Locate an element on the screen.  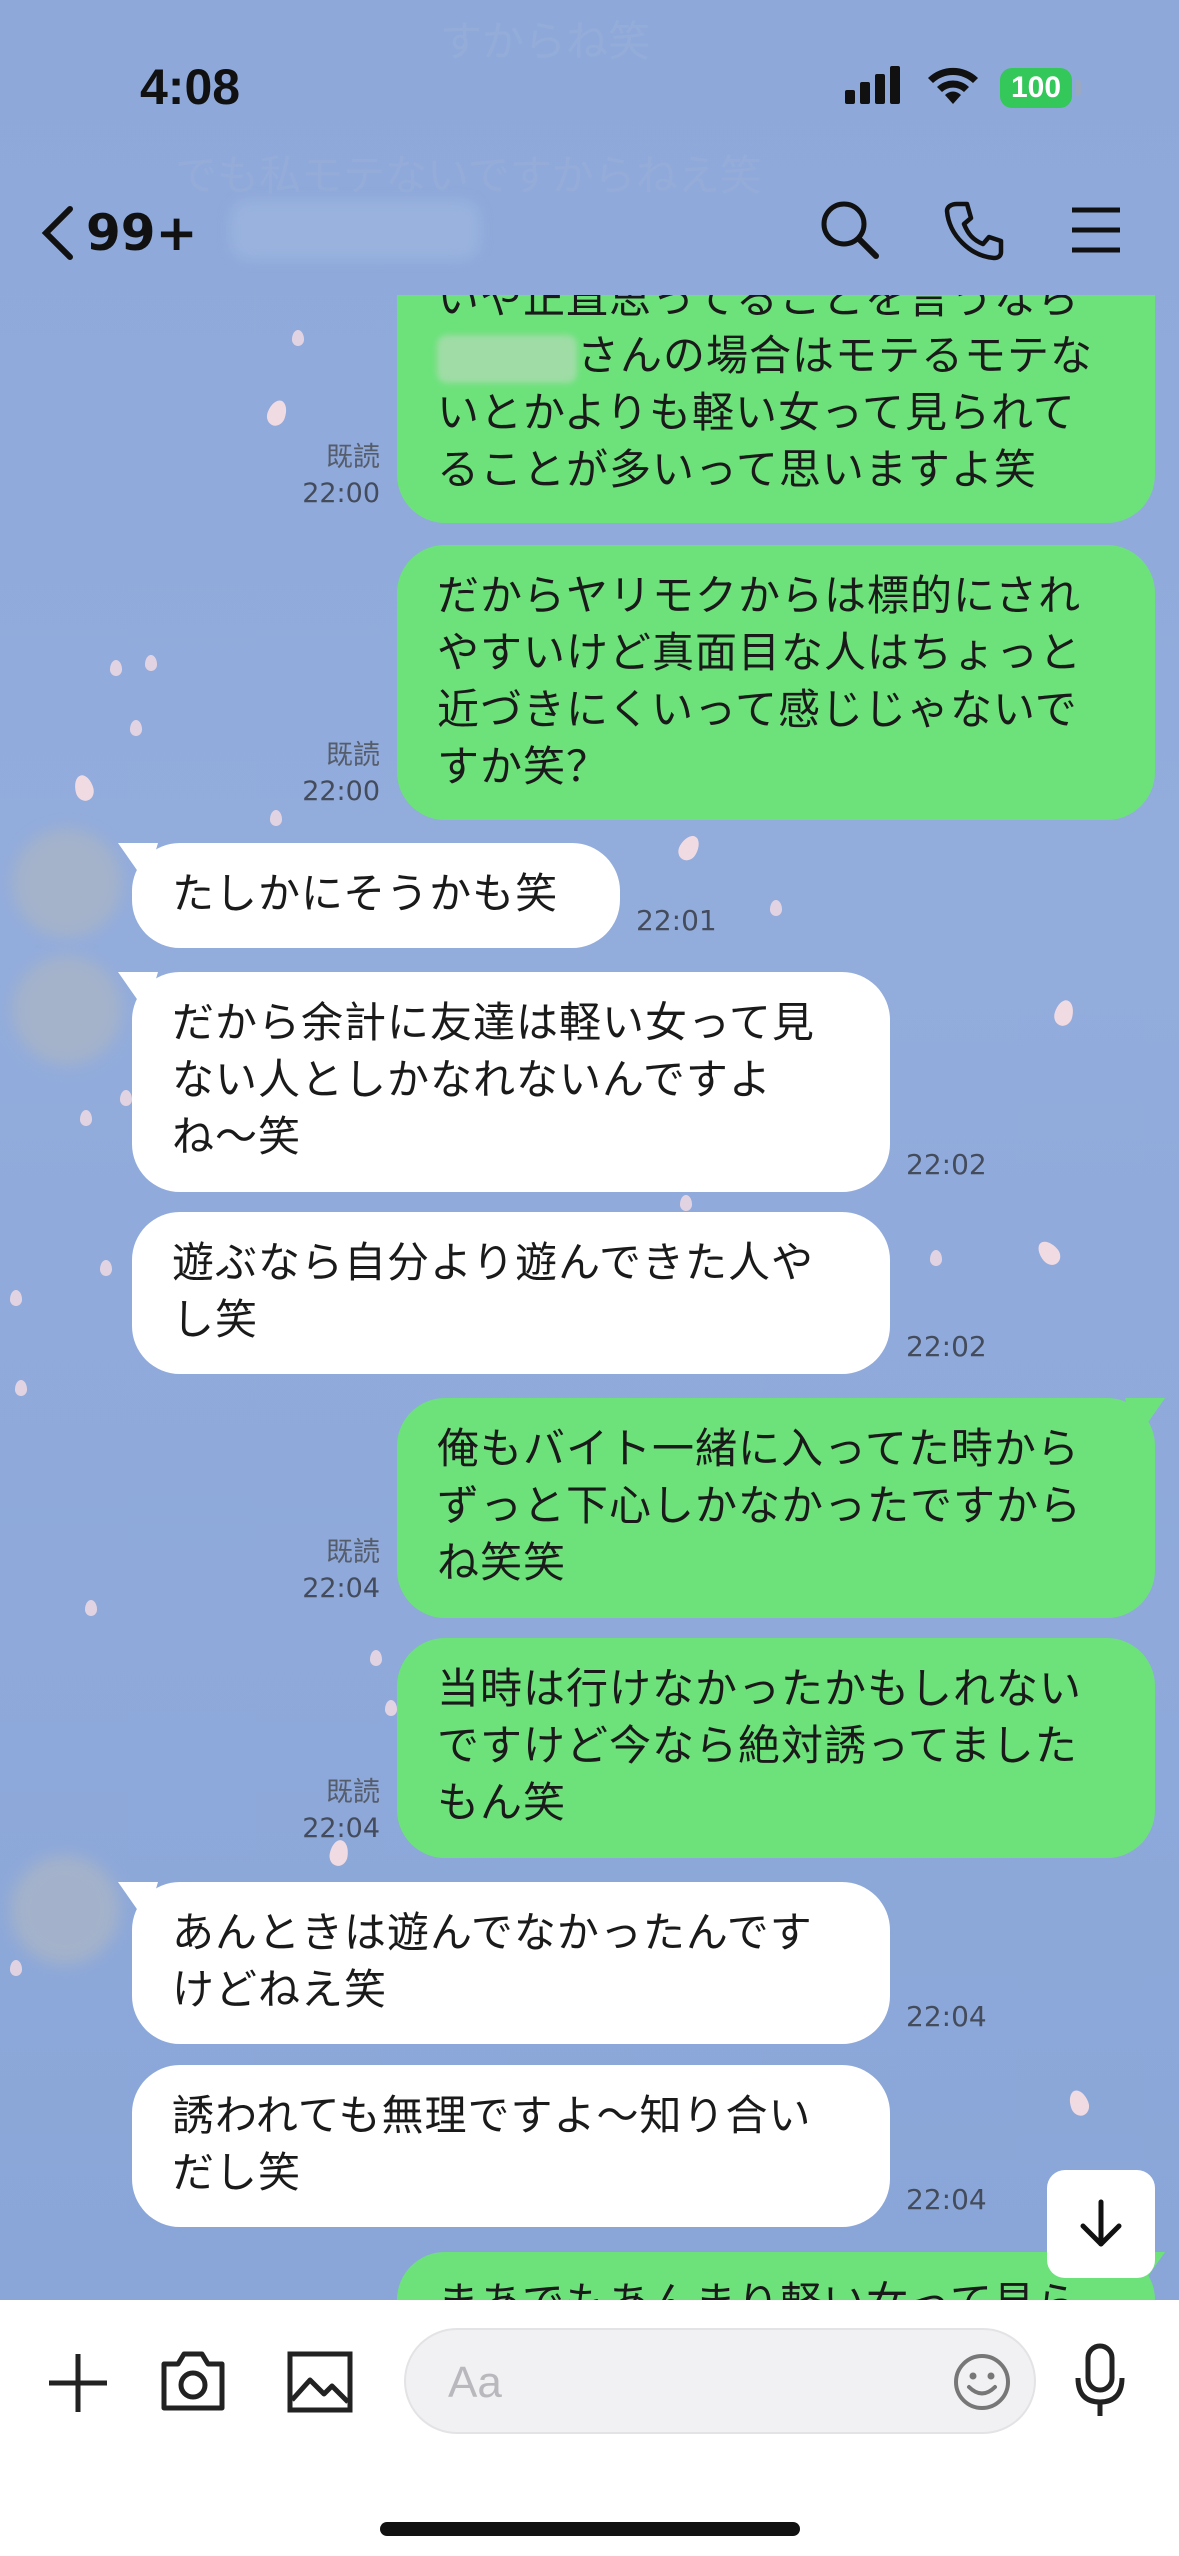
message-line: やすいけど真面目な人はちょっと is located at coordinates (760, 652).